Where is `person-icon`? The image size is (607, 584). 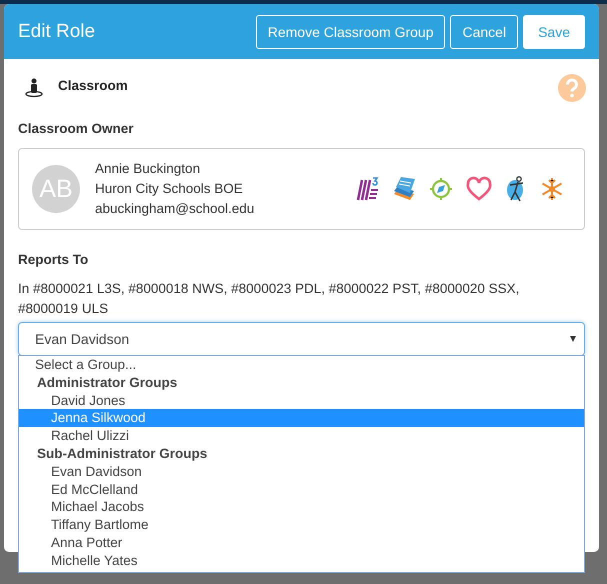 person-icon is located at coordinates (34, 88).